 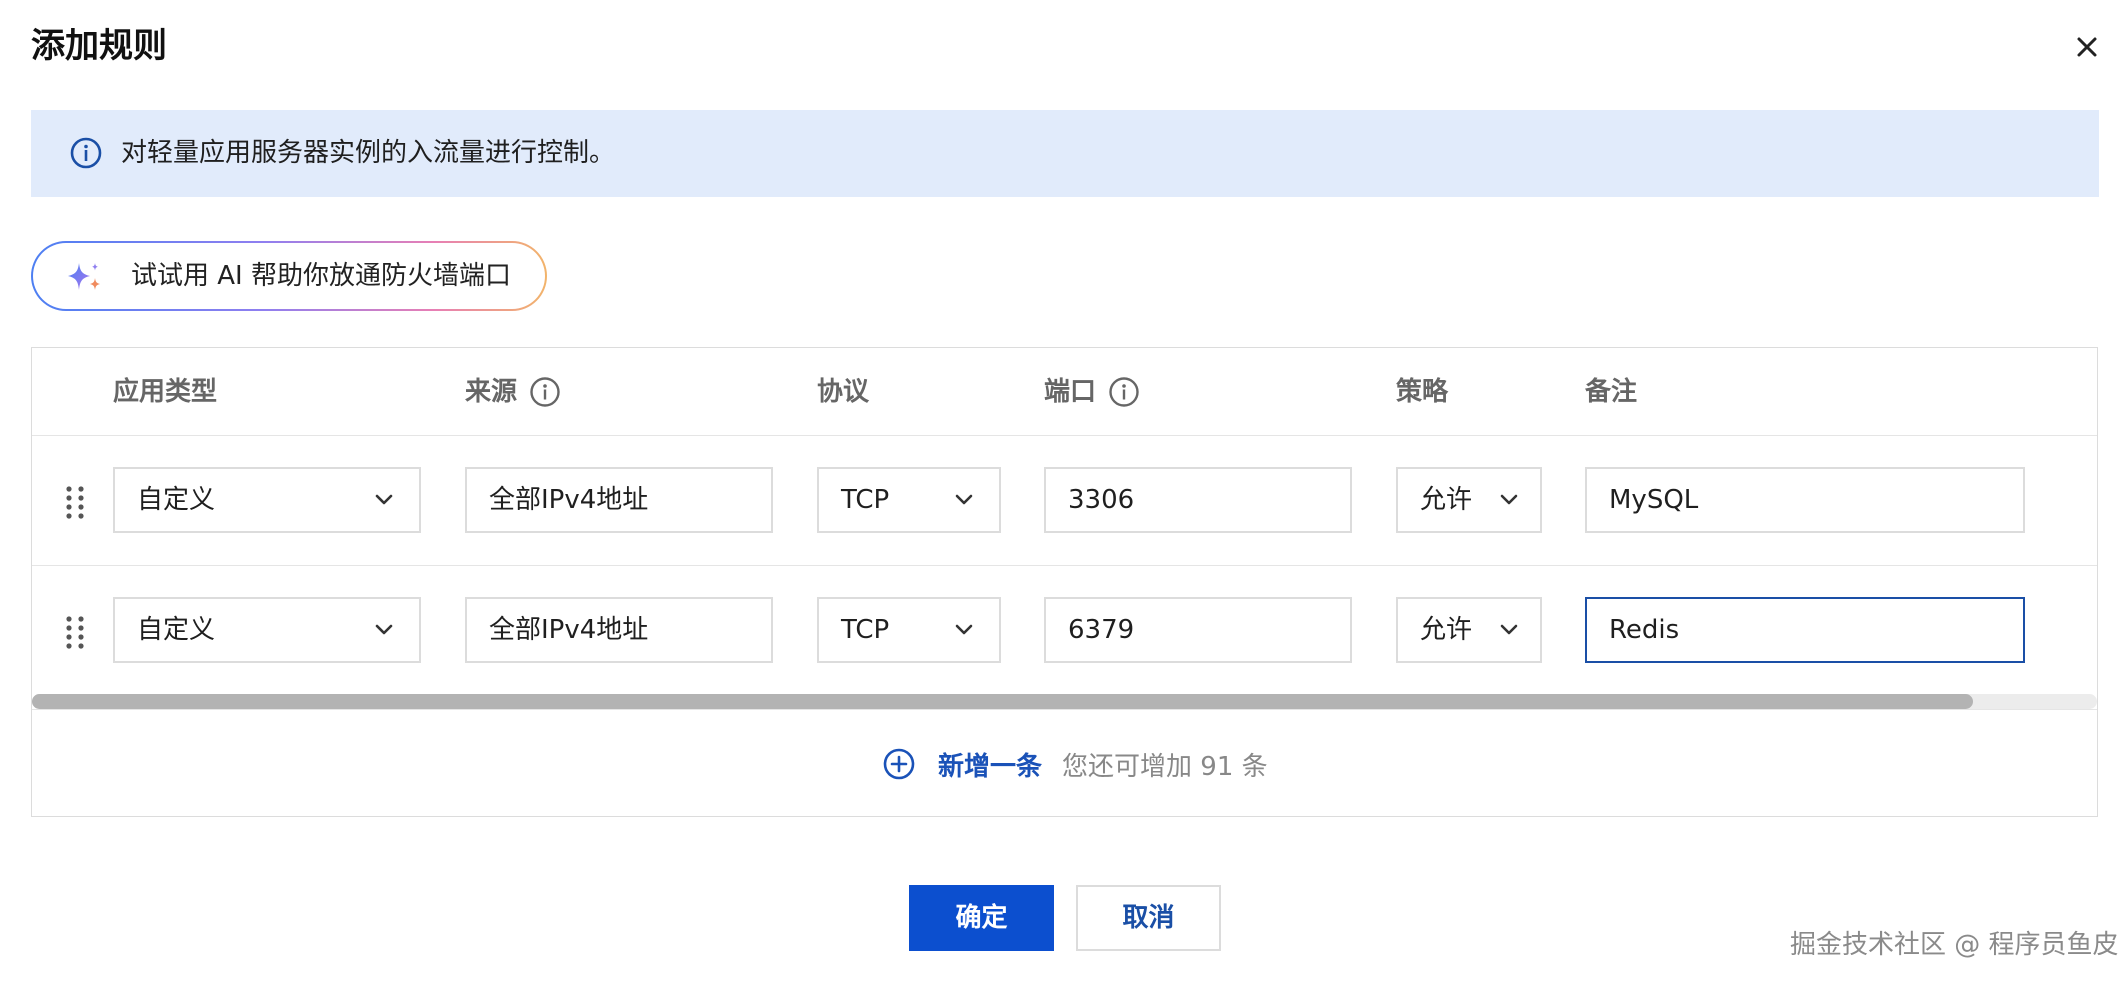 I want to click on header-port-label: 端口, so click(x=1070, y=392).